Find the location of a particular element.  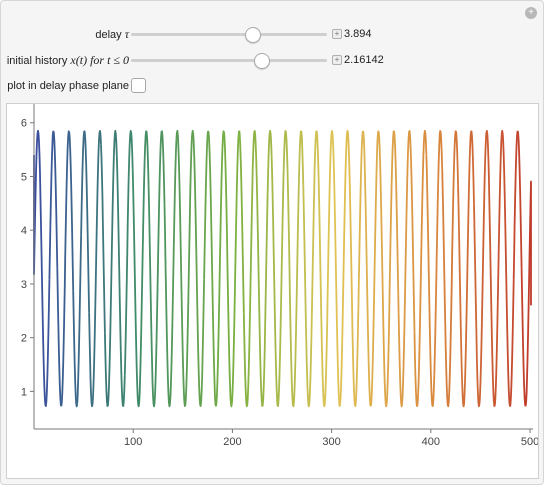

history-control: initial history x(t) for t ≤ 0 + 2.16142 is located at coordinates (272, 60).